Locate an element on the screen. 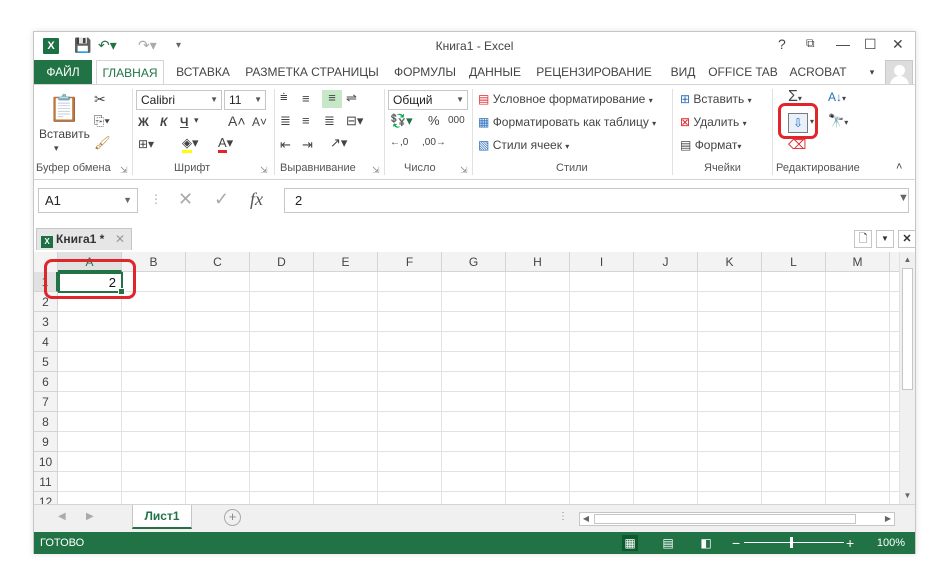 This screenshot has height=585, width=949. copy-icon: ⎘▾ is located at coordinates (102, 121).